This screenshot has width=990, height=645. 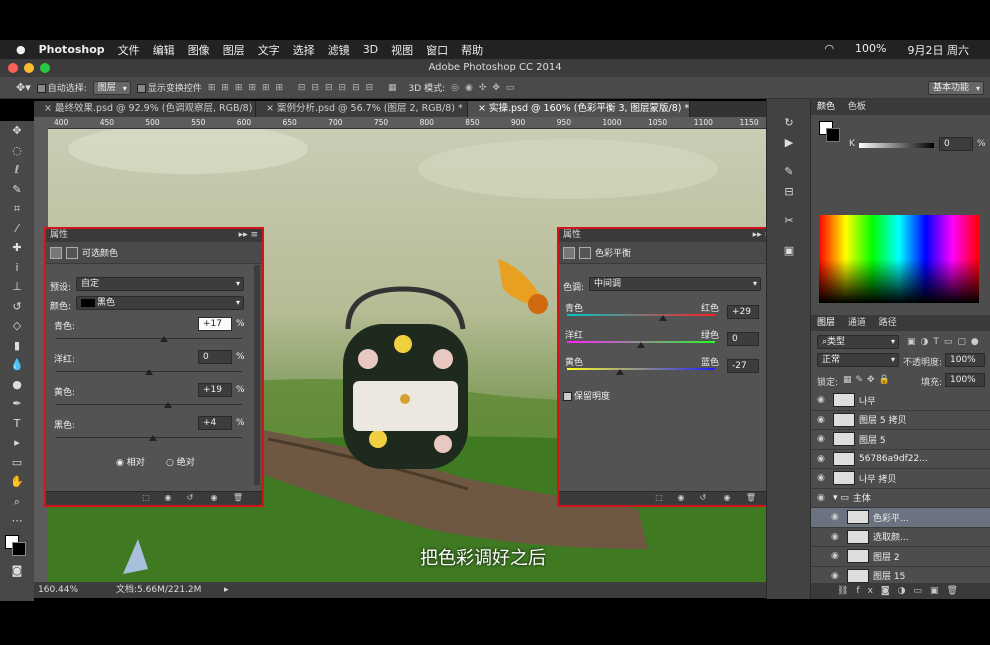 I want to click on hand-tool-icon: ✋, so click(x=17, y=482).